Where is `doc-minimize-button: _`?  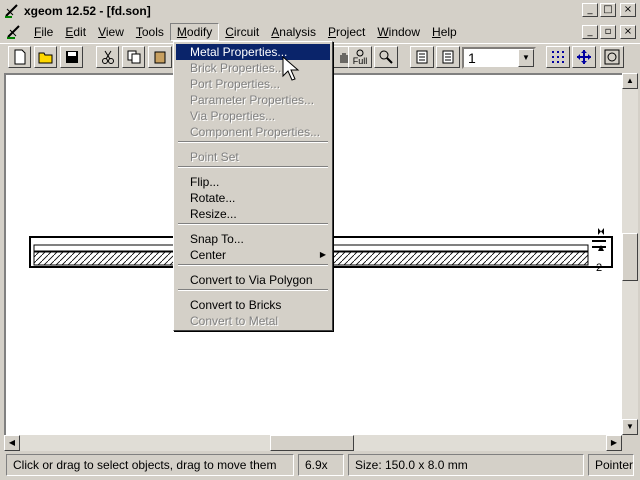
doc-minimize-button: _ is located at coordinates (590, 32).